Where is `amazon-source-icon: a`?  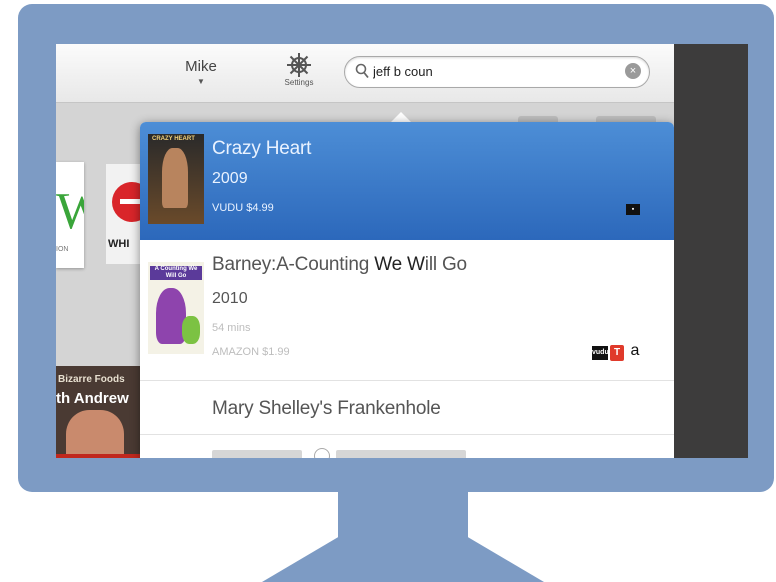
amazon-source-icon: a is located at coordinates (635, 350).